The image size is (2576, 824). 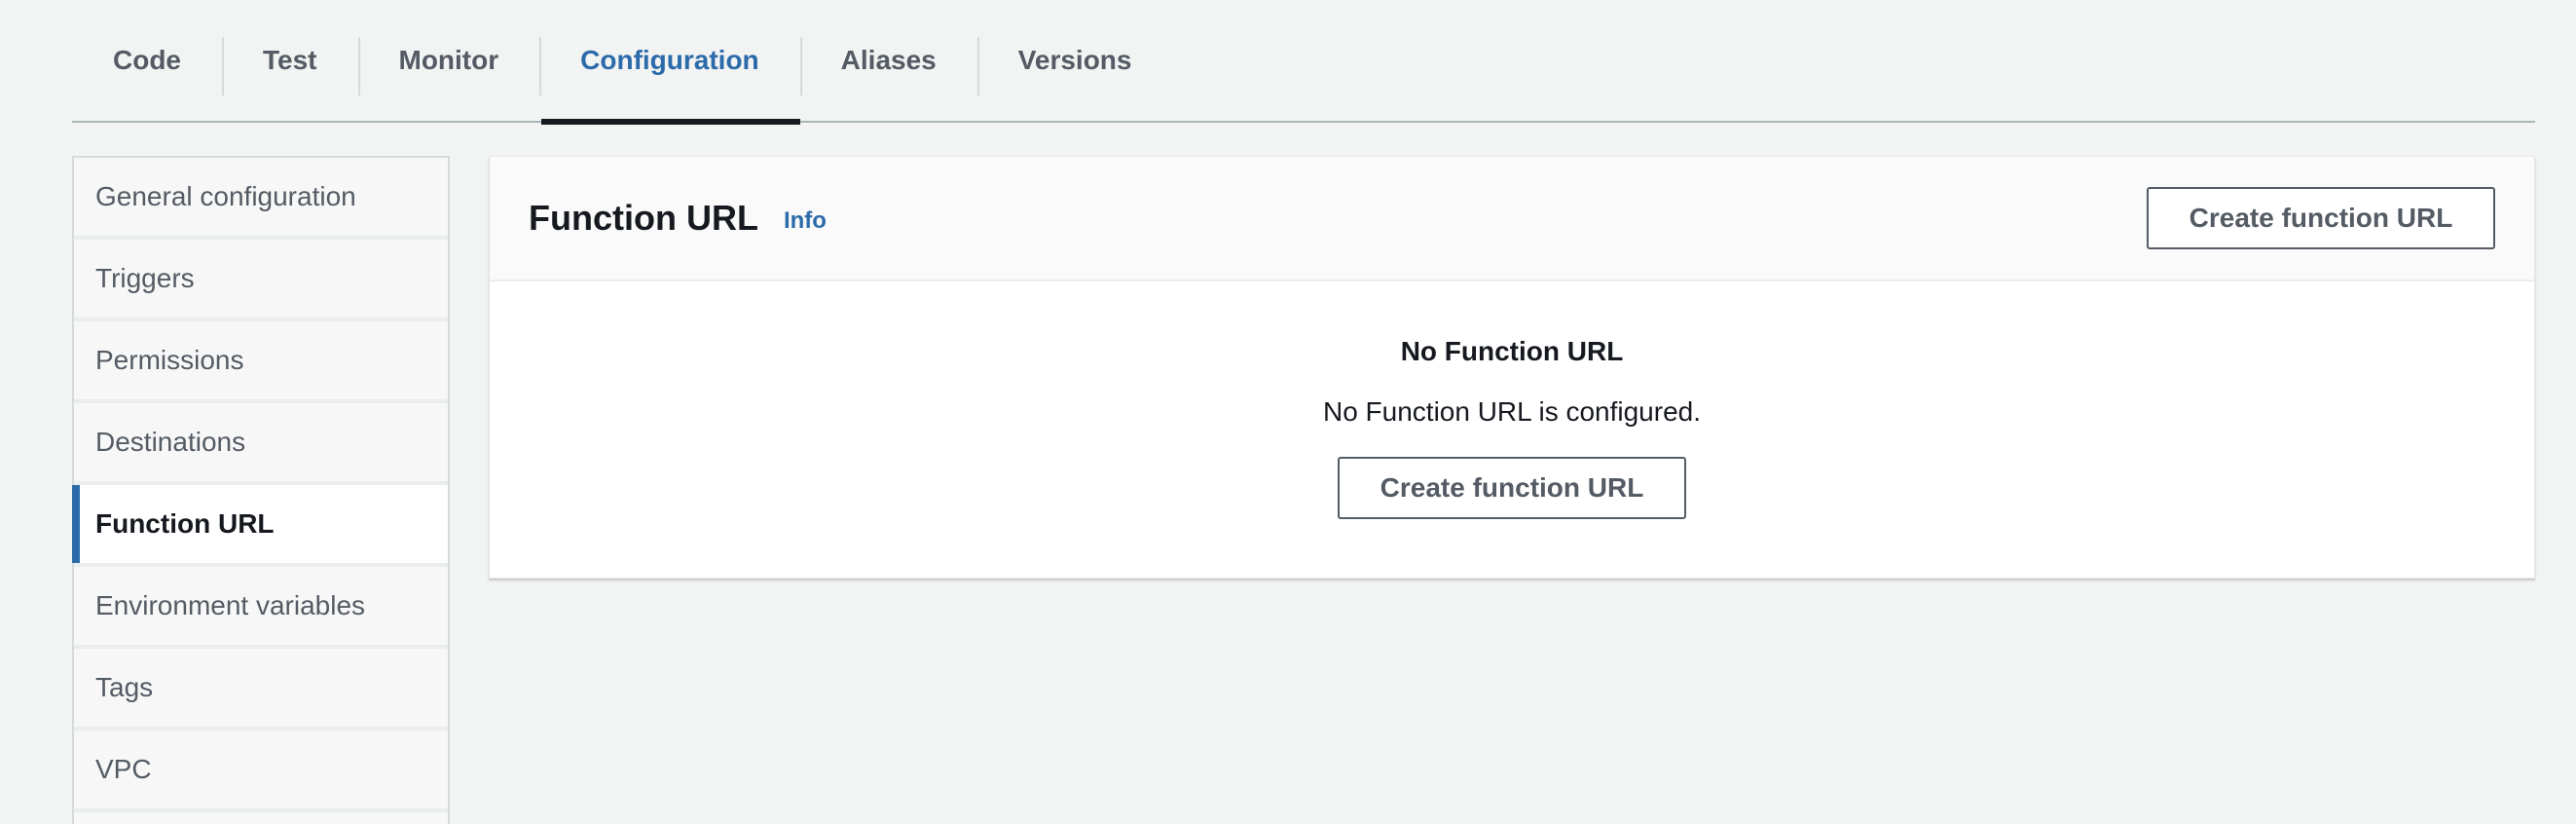 I want to click on empty-state-title: No Function URL, so click(x=1512, y=351).